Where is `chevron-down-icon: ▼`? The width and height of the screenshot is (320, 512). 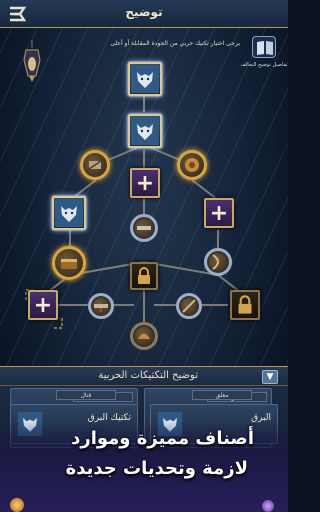
chevron-down-icon: ▼ is located at coordinates (270, 377).